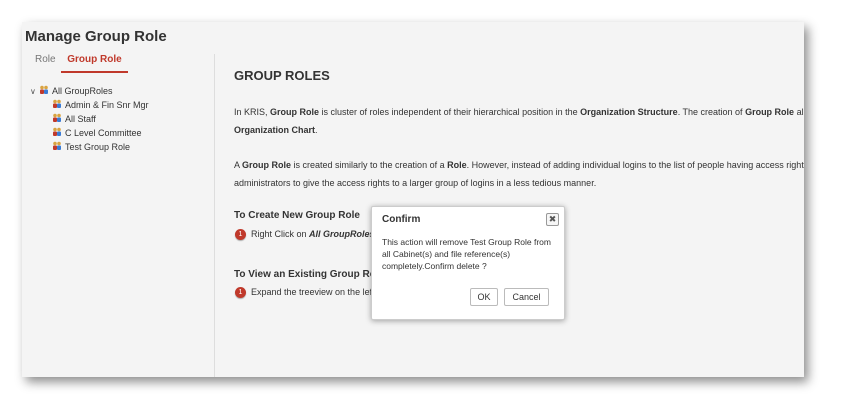  Describe the element at coordinates (94, 62) in the screenshot. I see `tab-group-role: Group Role` at that location.